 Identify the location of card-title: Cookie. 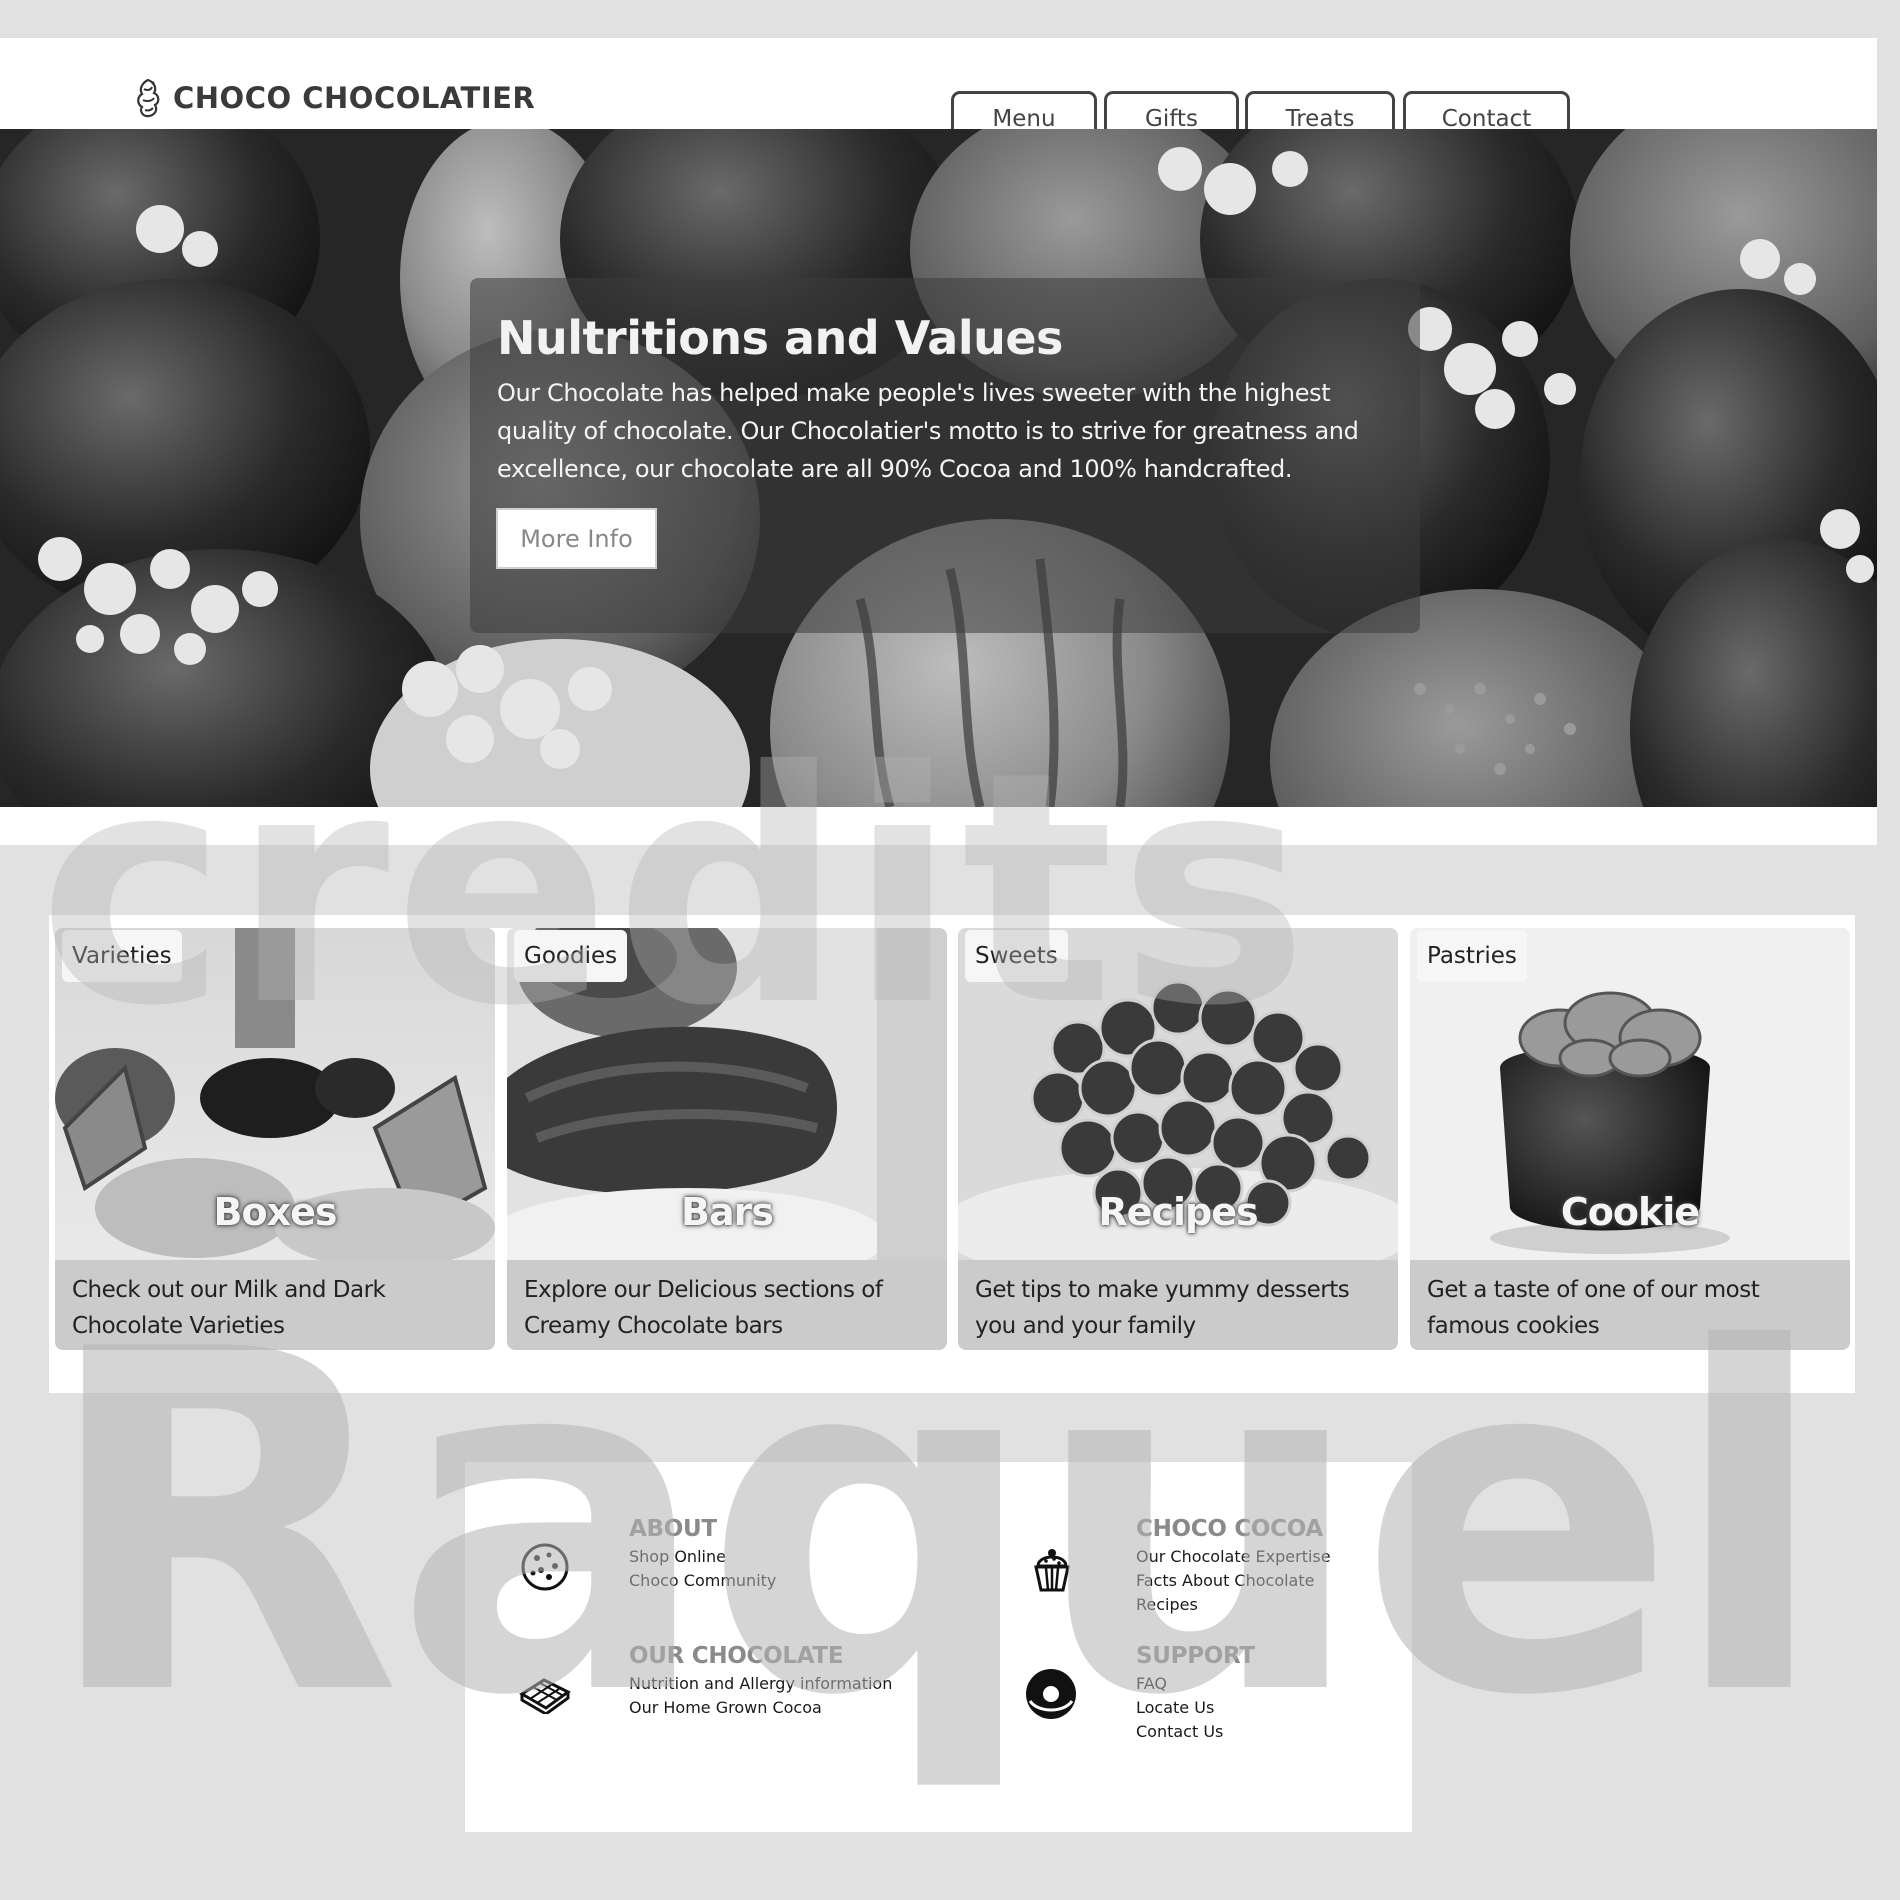
(1630, 1212).